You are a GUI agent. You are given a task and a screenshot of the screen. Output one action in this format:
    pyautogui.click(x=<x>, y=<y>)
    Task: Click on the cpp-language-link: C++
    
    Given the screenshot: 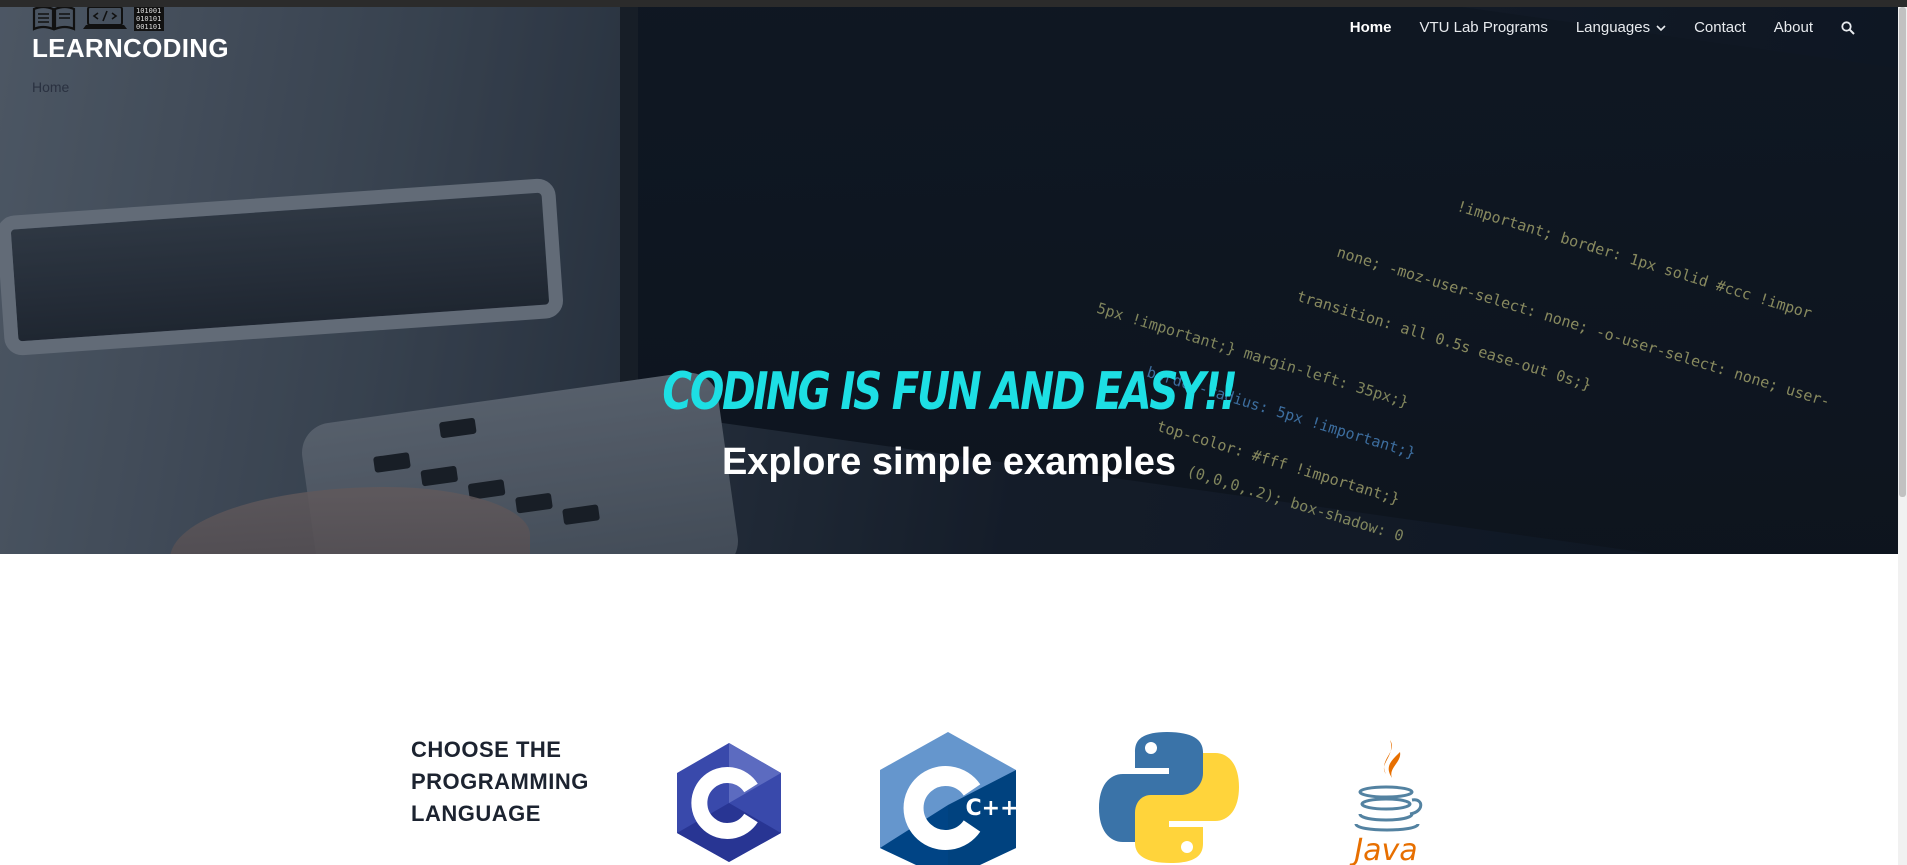 What is the action you would take?
    pyautogui.click(x=948, y=797)
    